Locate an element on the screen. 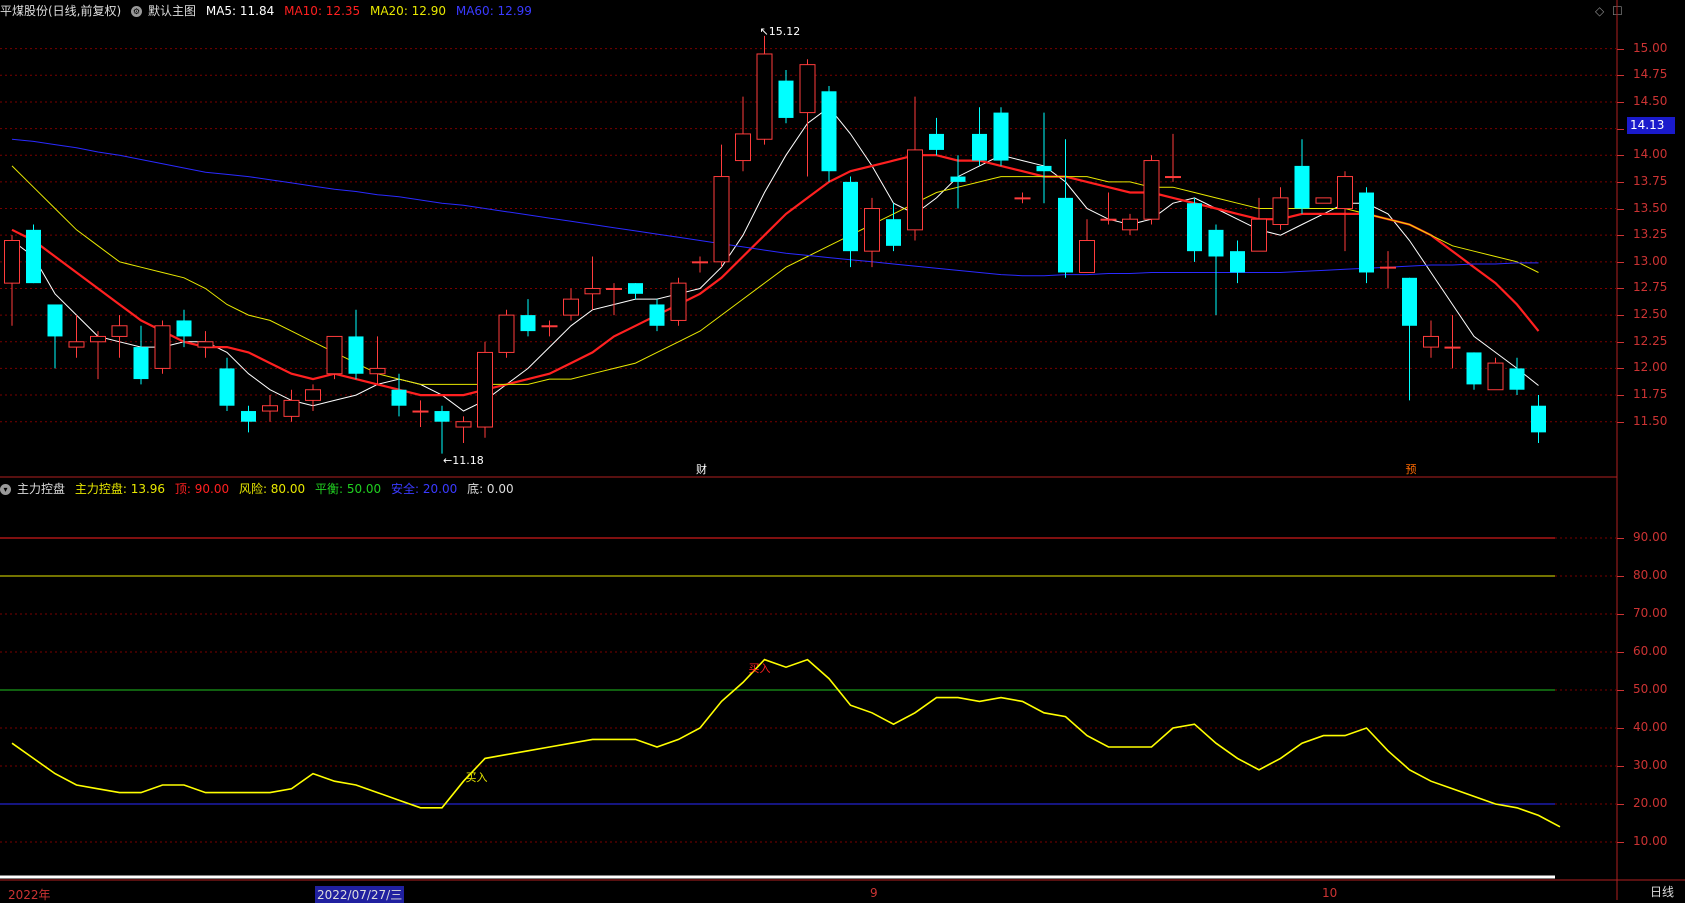 This screenshot has height=903, width=1685. ma-line-ma60 is located at coordinates (775, 207).